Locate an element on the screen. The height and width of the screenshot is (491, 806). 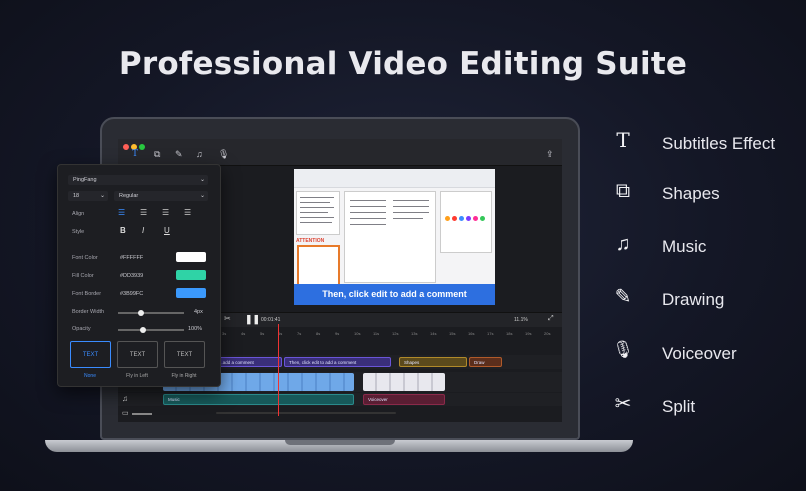
align-left-icon: ☰ is located at coordinates (121, 212).